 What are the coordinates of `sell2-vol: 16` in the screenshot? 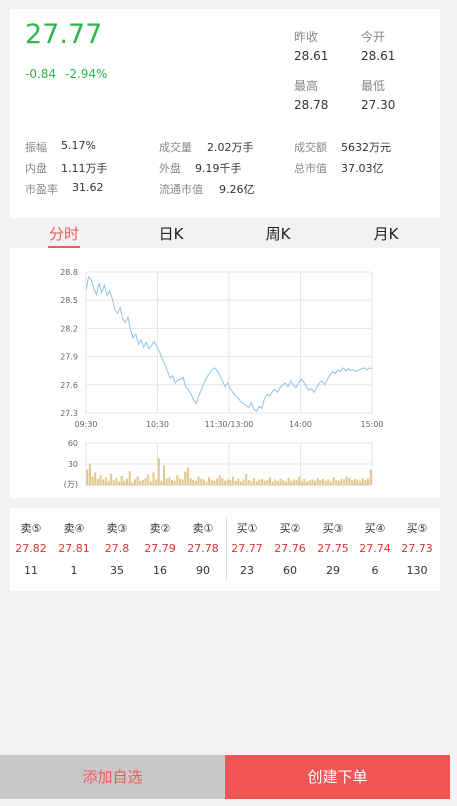 It's located at (160, 570).